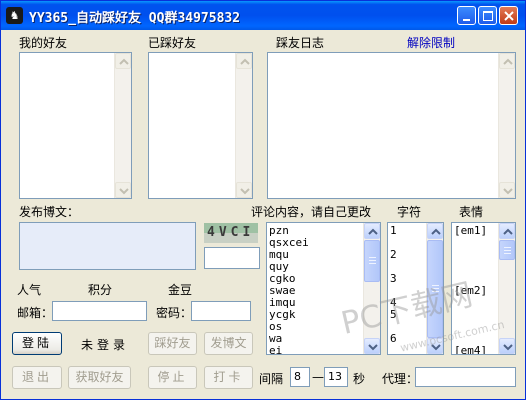  I want to click on interval-dash: —, so click(318, 377).